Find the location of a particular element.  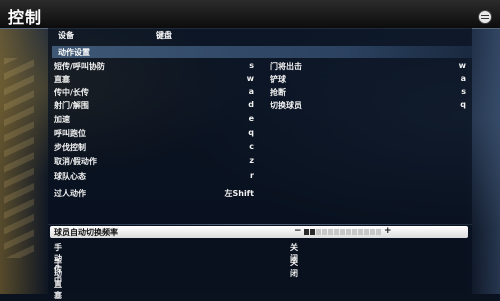

slider-decrease-button: − is located at coordinates (298, 231).